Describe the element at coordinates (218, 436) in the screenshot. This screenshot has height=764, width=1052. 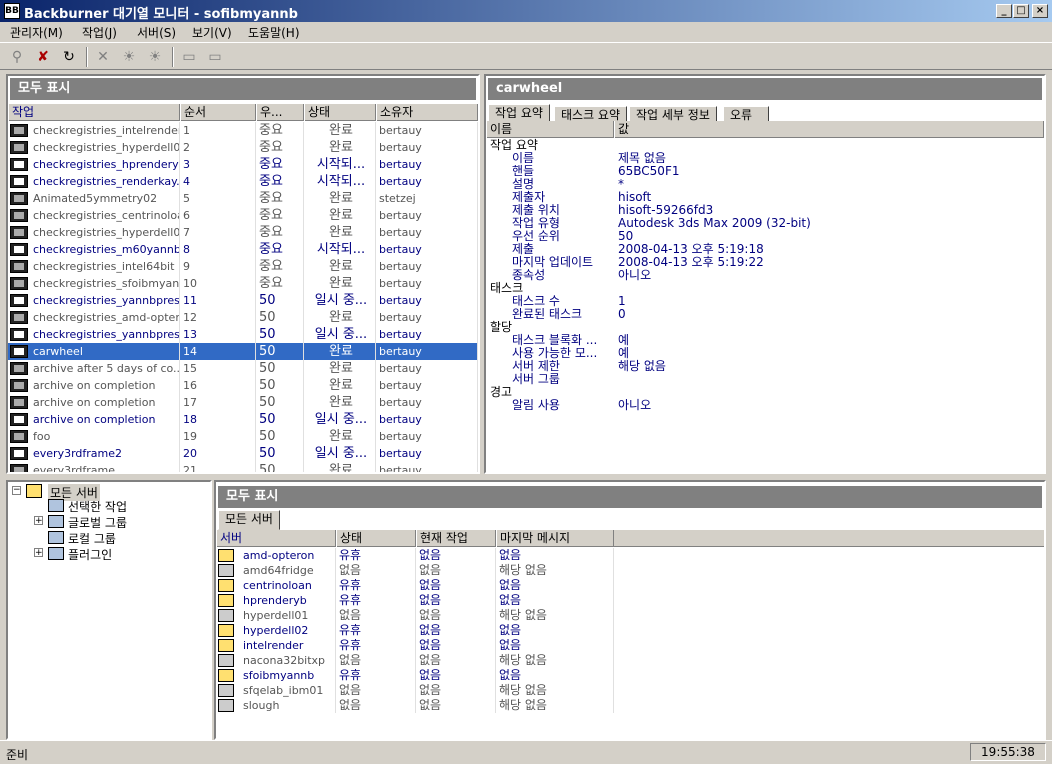
I see `job-order: 19` at that location.